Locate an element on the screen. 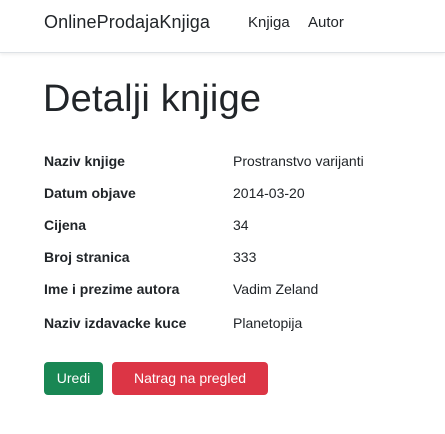 This screenshot has width=445, height=434. detail-row-author: Ime i prezime autora Vadim Zeland is located at coordinates (239, 298).